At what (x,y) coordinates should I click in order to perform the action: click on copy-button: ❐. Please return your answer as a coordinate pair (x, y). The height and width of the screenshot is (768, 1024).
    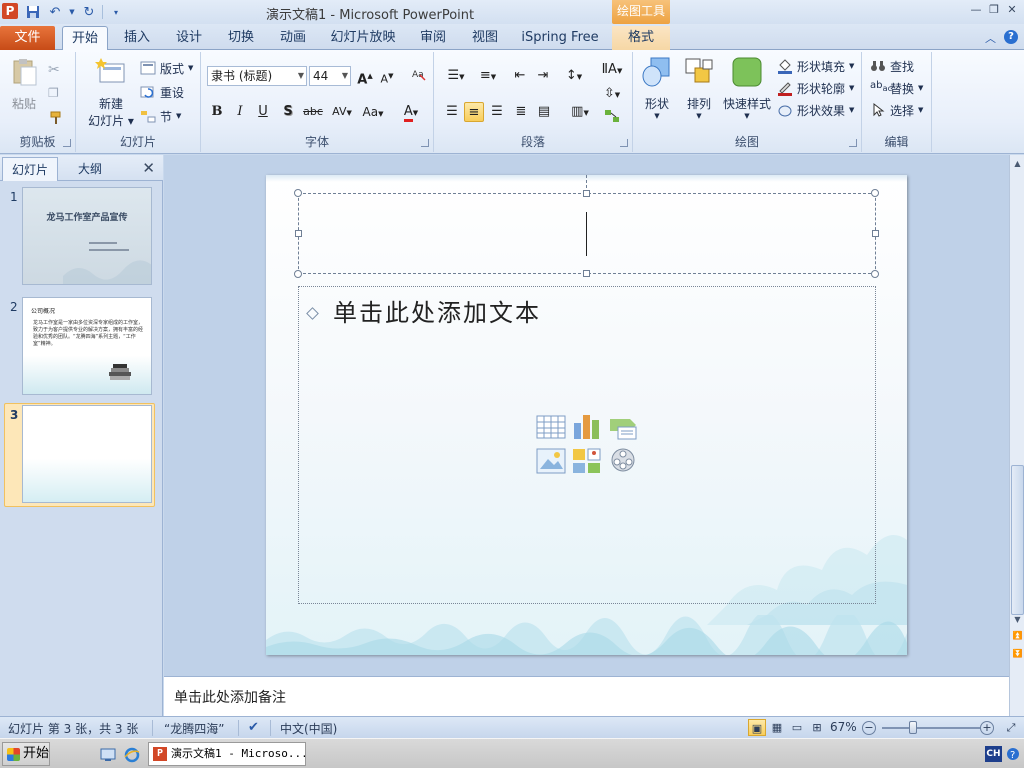
    Looking at the image, I should click on (56, 94).